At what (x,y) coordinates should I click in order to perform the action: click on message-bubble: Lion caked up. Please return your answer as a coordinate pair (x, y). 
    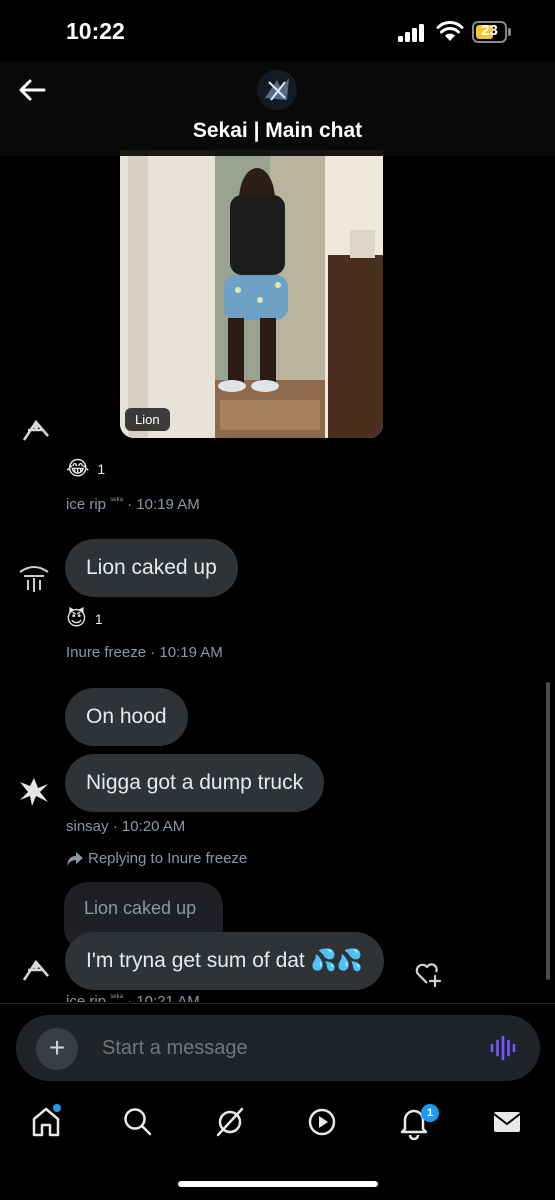
    Looking at the image, I should click on (151, 568).